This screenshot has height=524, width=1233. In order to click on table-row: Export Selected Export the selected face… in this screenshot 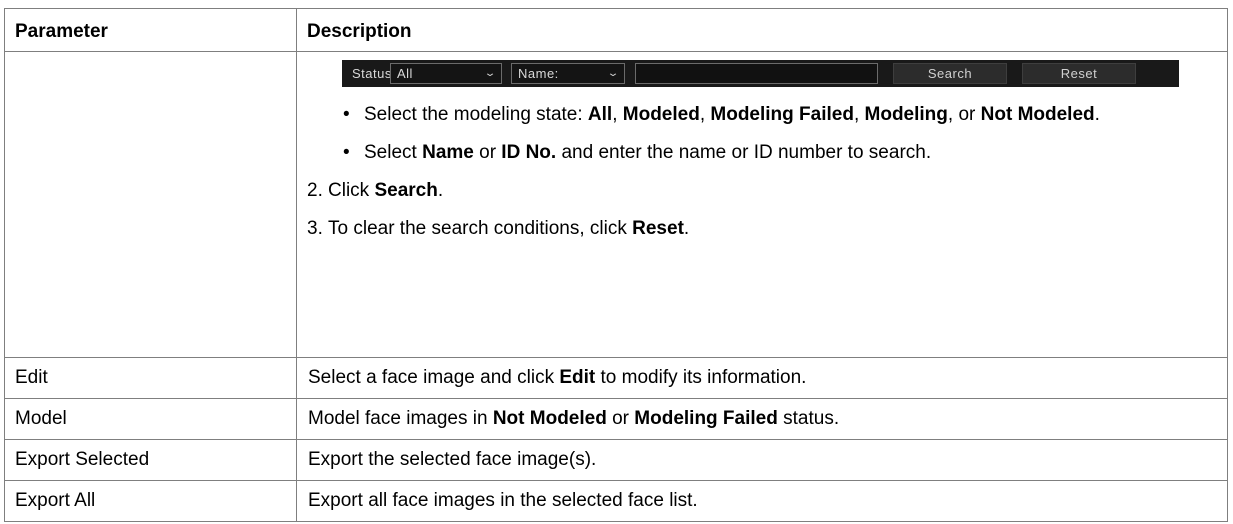, I will do `click(616, 460)`.